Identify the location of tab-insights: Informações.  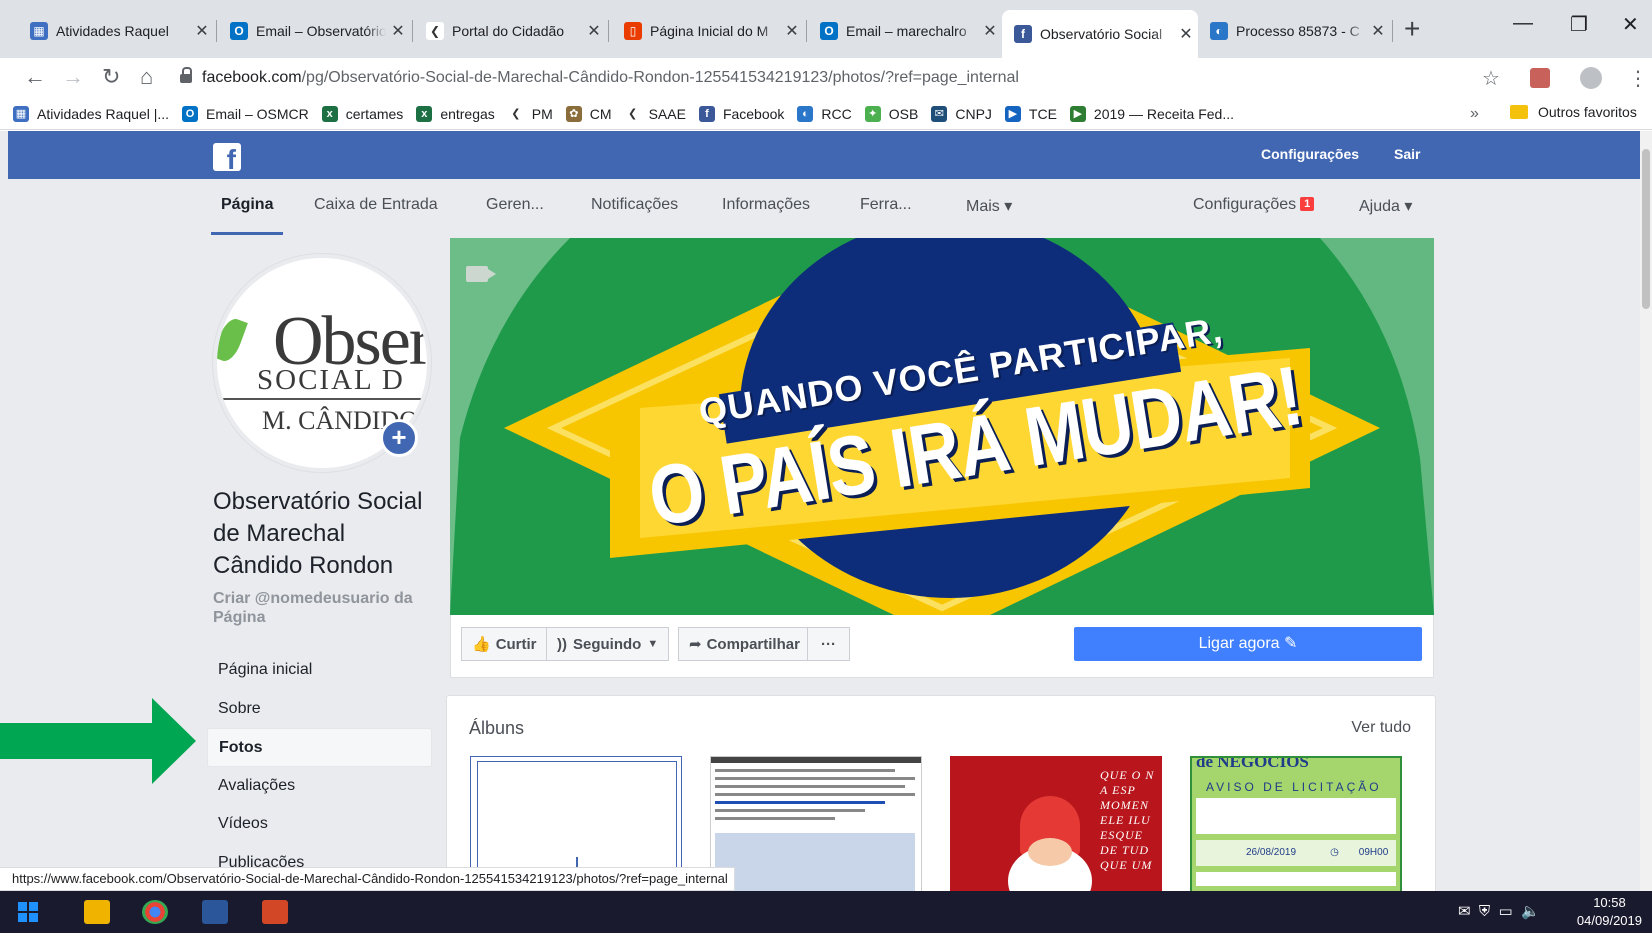
(766, 205).